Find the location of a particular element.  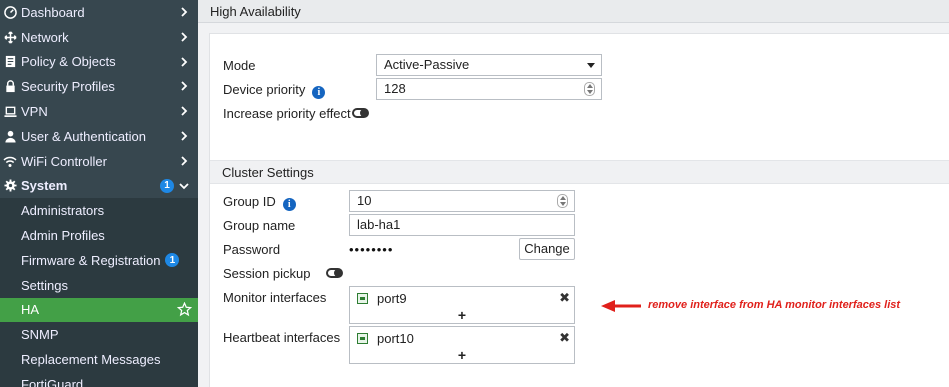

cluster-settings-section: Cluster Settings is located at coordinates (579, 172).